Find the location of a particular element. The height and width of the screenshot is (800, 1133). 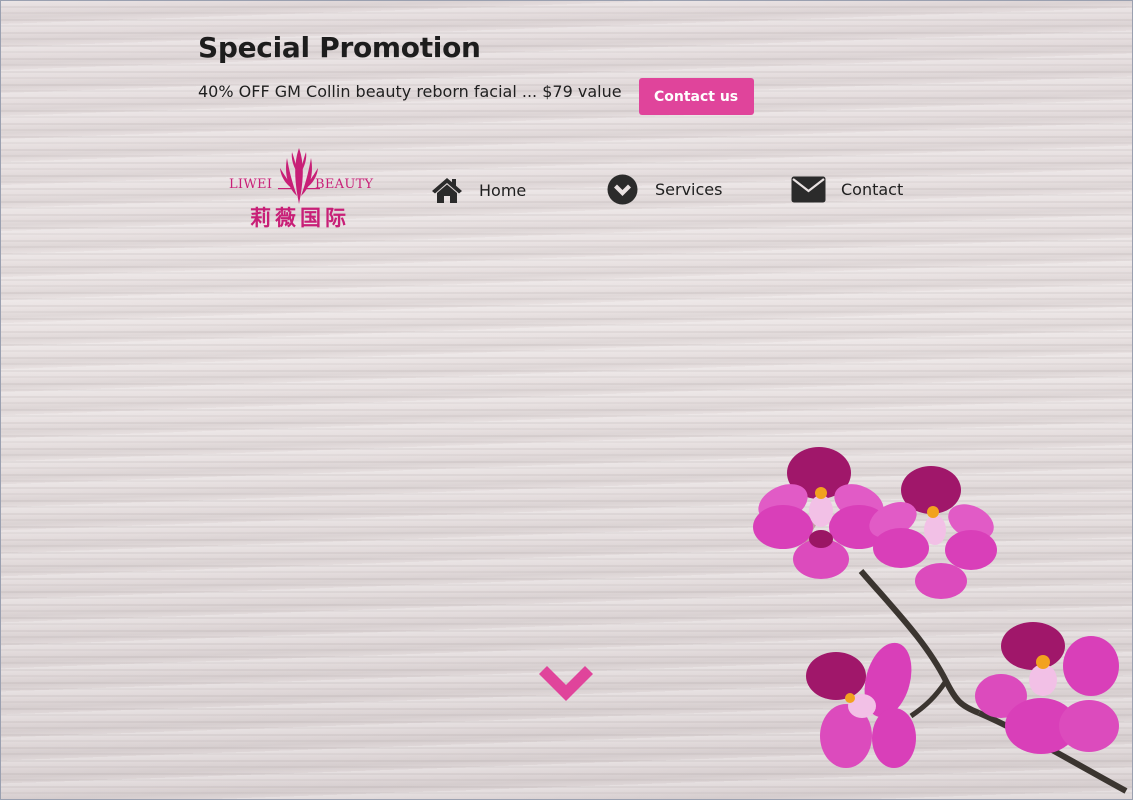

nav-item-services: Services is located at coordinates (664, 189).